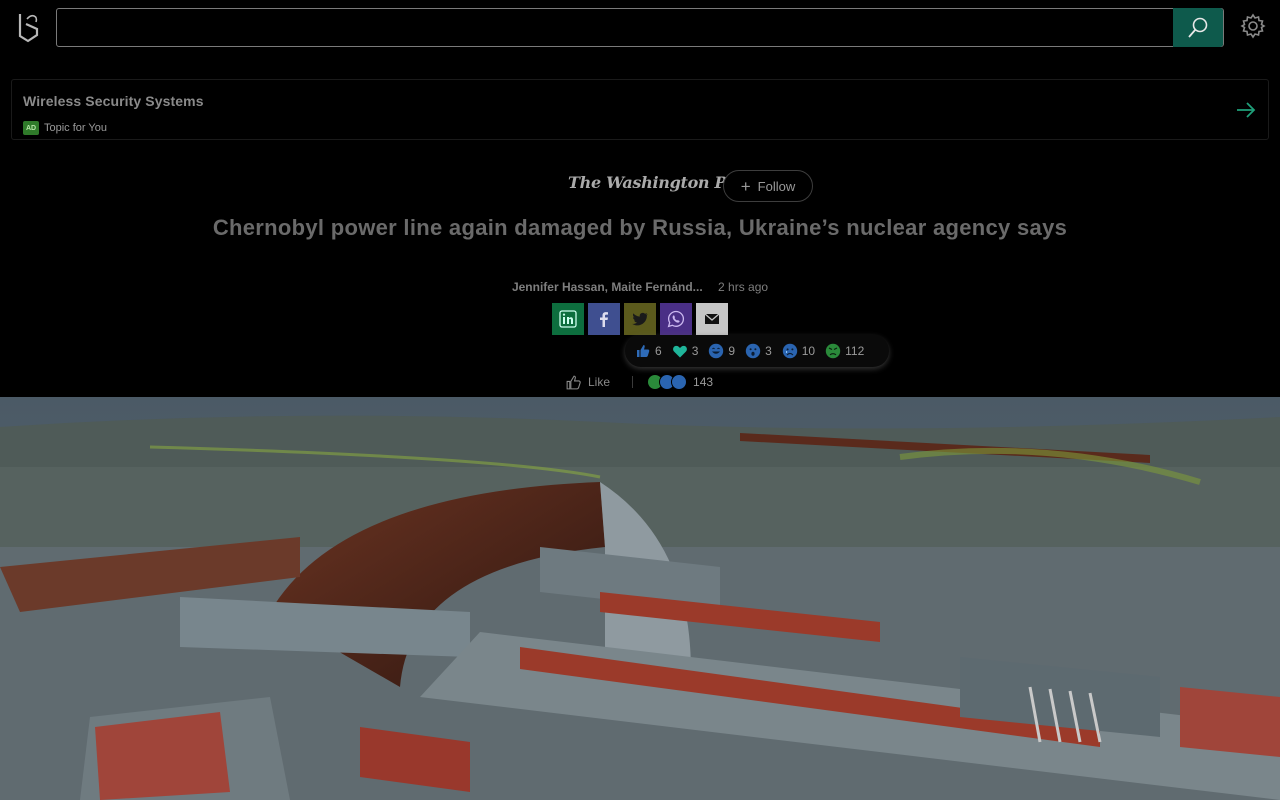 This screenshot has height=800, width=1280. I want to click on reaction-surprised: 3, so click(758, 351).